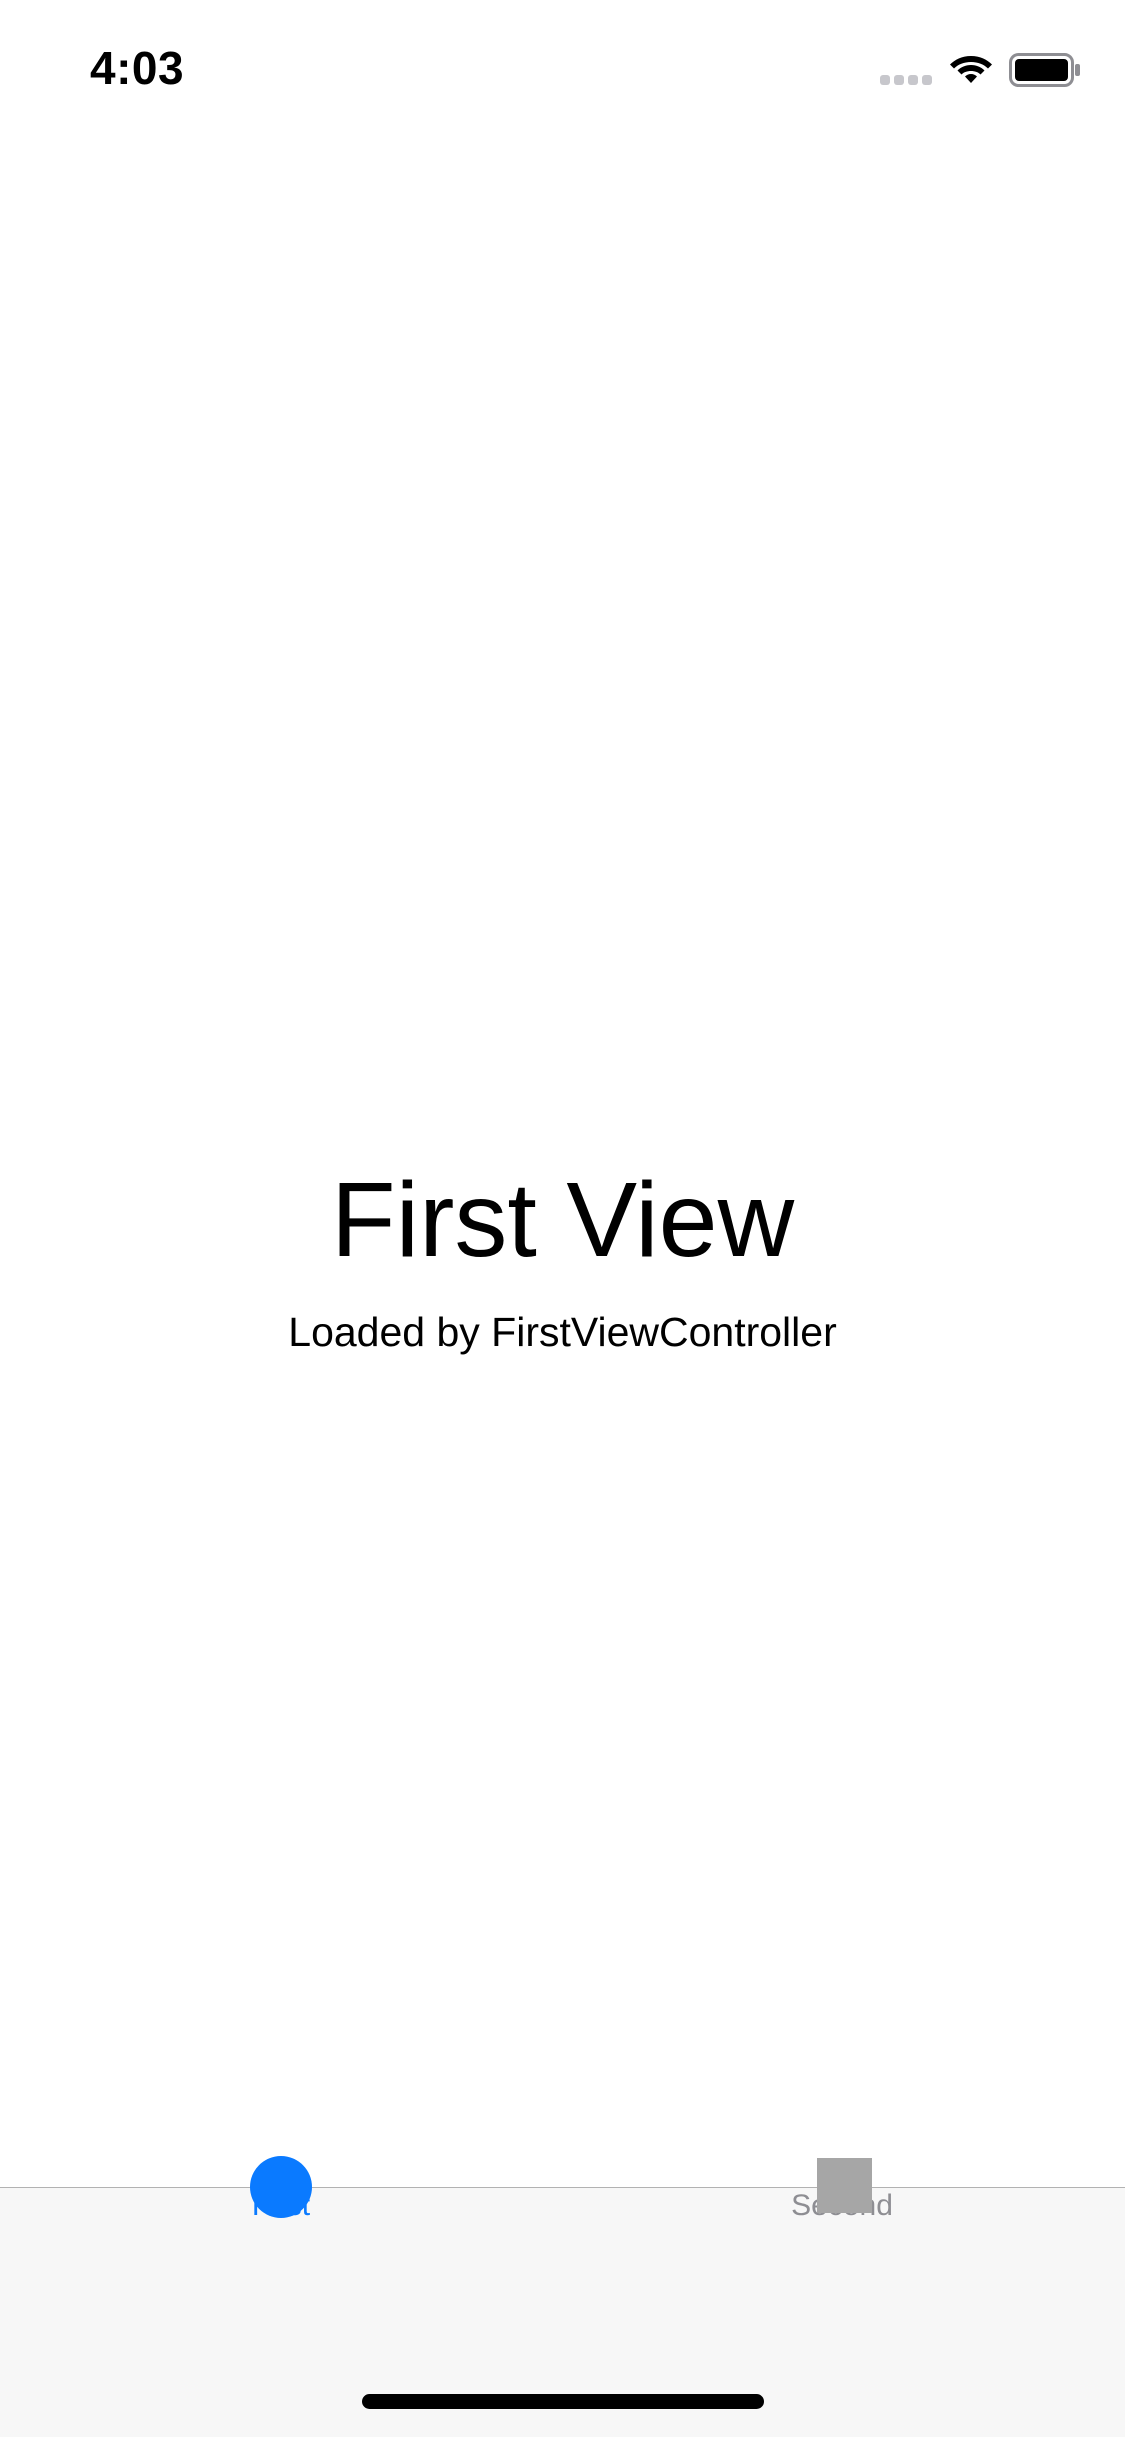 The width and height of the screenshot is (1125, 2437). What do you see at coordinates (563, 2401) in the screenshot?
I see `home-indicator` at bounding box center [563, 2401].